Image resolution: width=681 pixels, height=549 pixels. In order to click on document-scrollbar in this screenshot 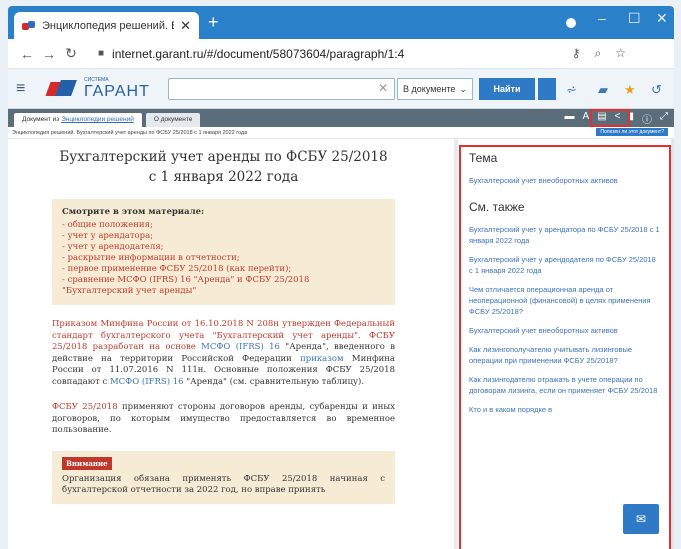, I will do `click(456, 344)`.